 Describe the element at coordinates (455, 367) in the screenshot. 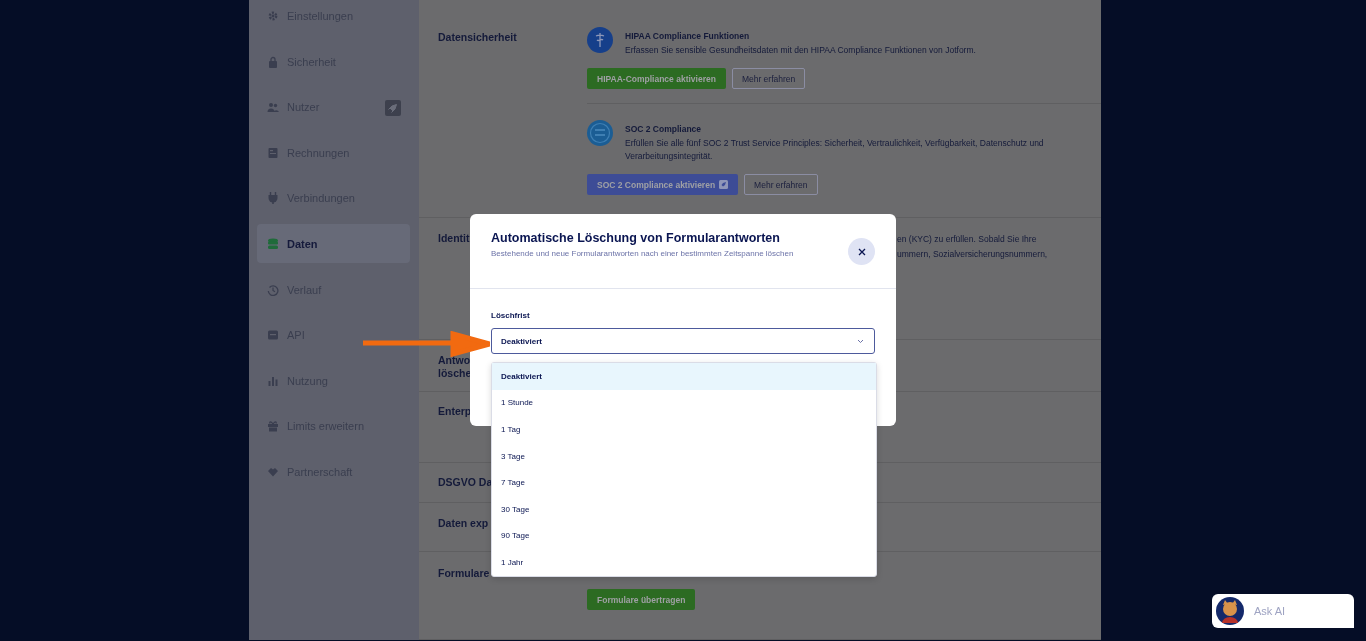

I see `section-label: Antwo lösche` at that location.